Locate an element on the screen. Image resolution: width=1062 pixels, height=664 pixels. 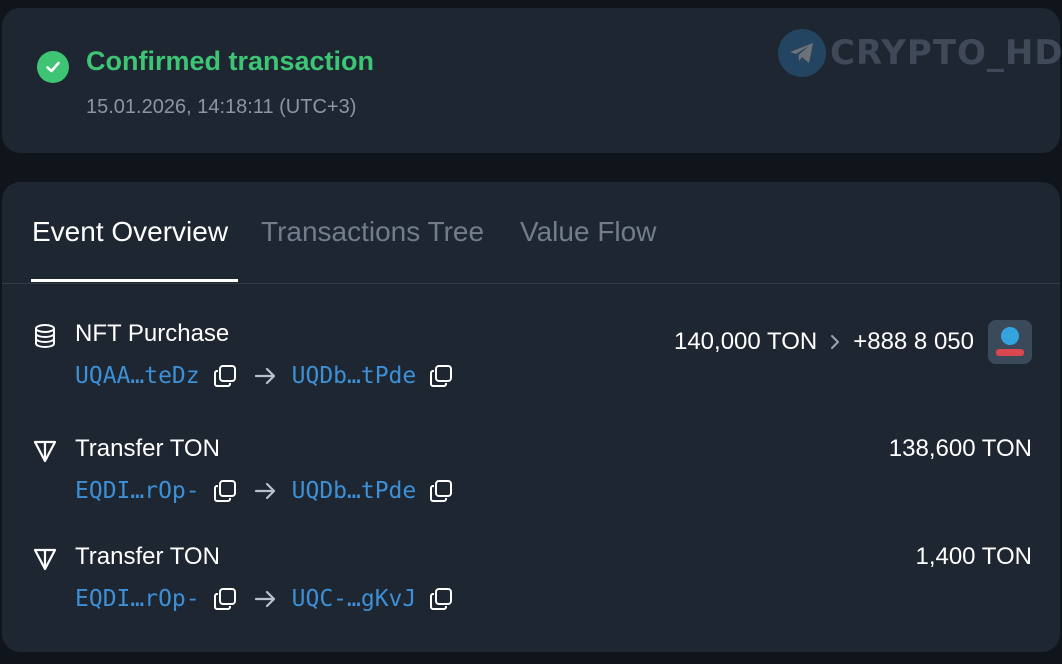
database-icon is located at coordinates (45, 336).